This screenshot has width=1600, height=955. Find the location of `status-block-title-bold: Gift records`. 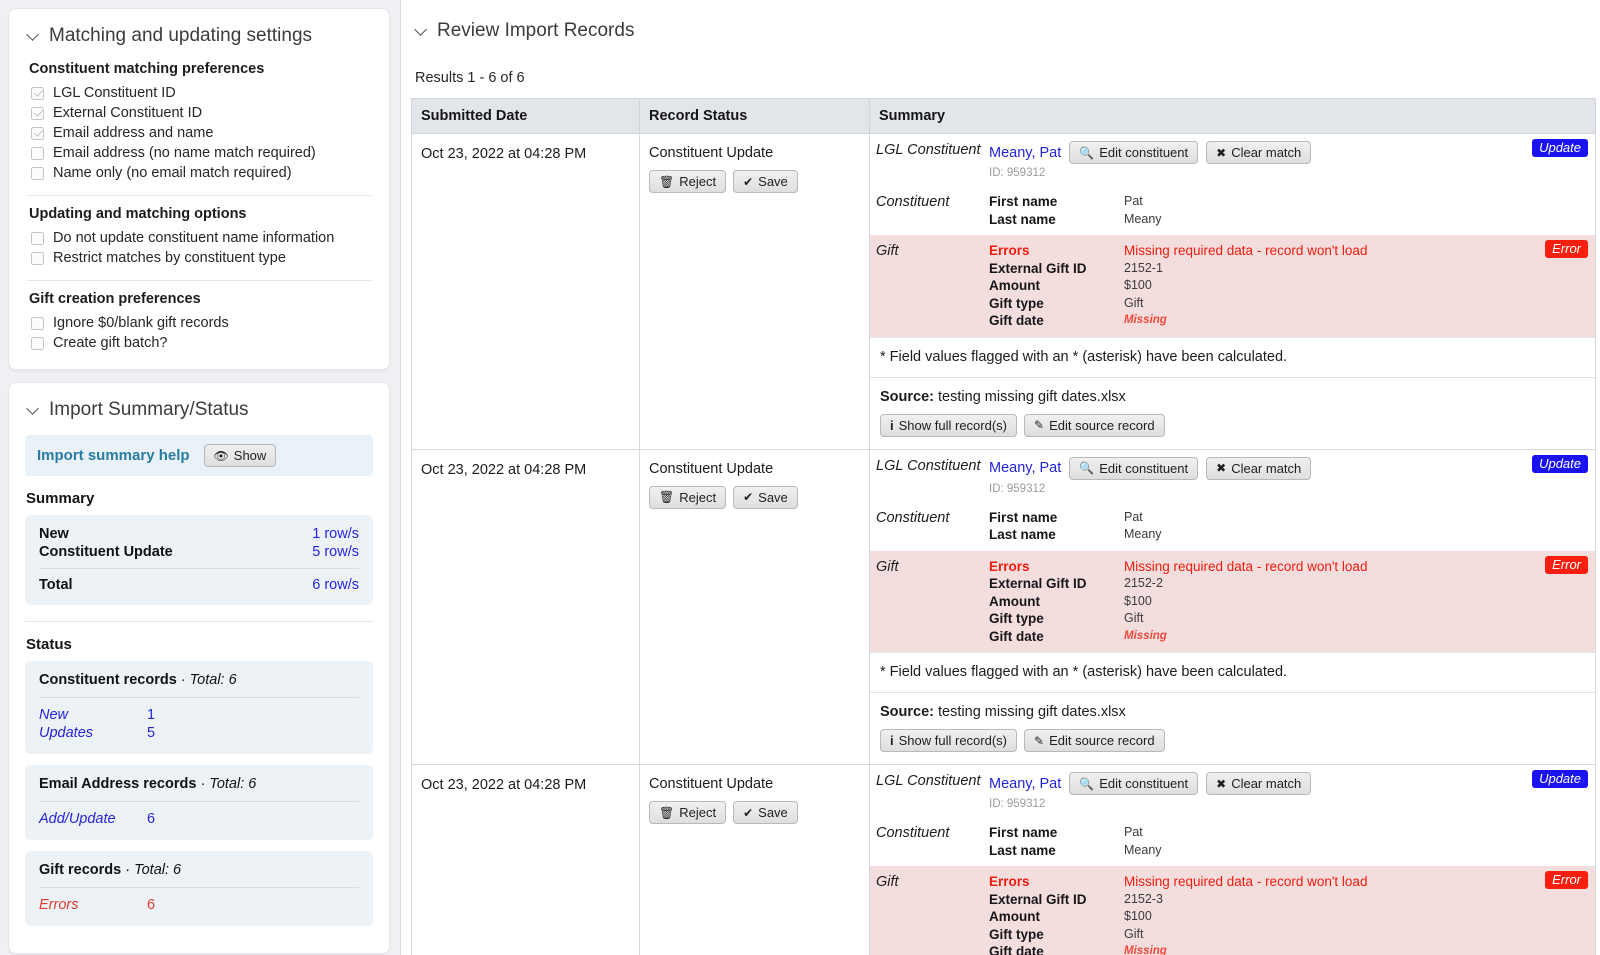

status-block-title-bold: Gift records is located at coordinates (80, 870).